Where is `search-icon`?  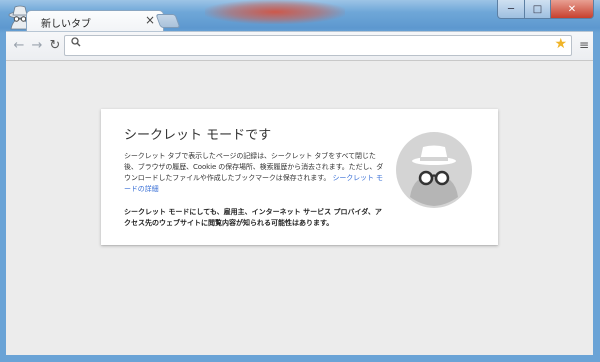 search-icon is located at coordinates (76, 43).